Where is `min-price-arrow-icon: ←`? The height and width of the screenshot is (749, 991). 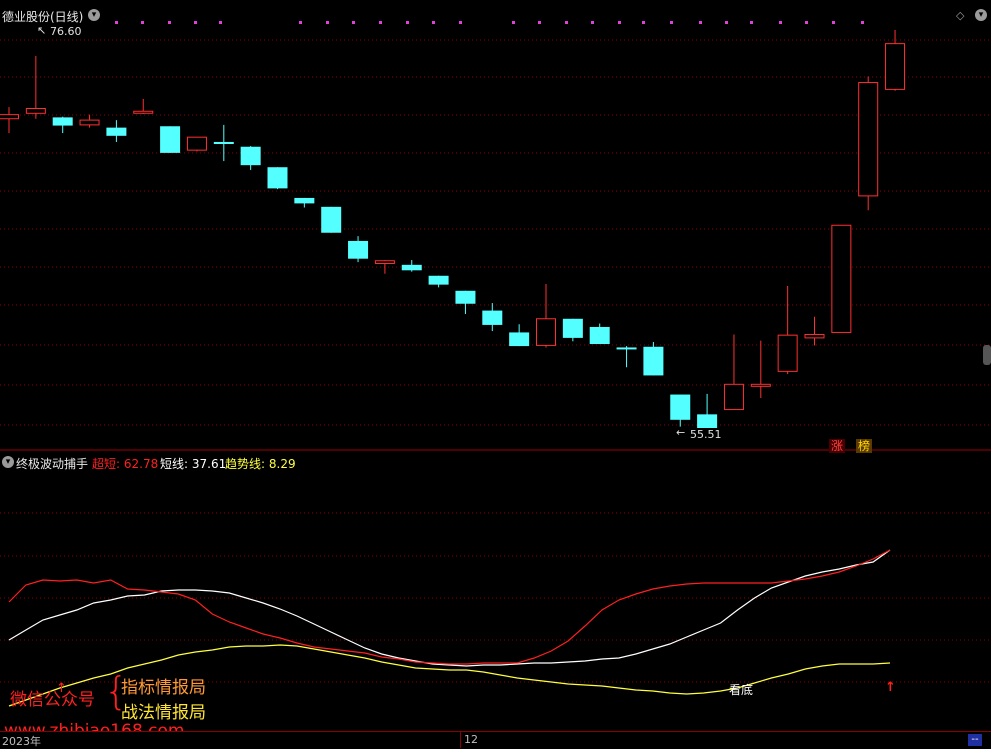
min-price-arrow-icon: ← is located at coordinates (681, 432).